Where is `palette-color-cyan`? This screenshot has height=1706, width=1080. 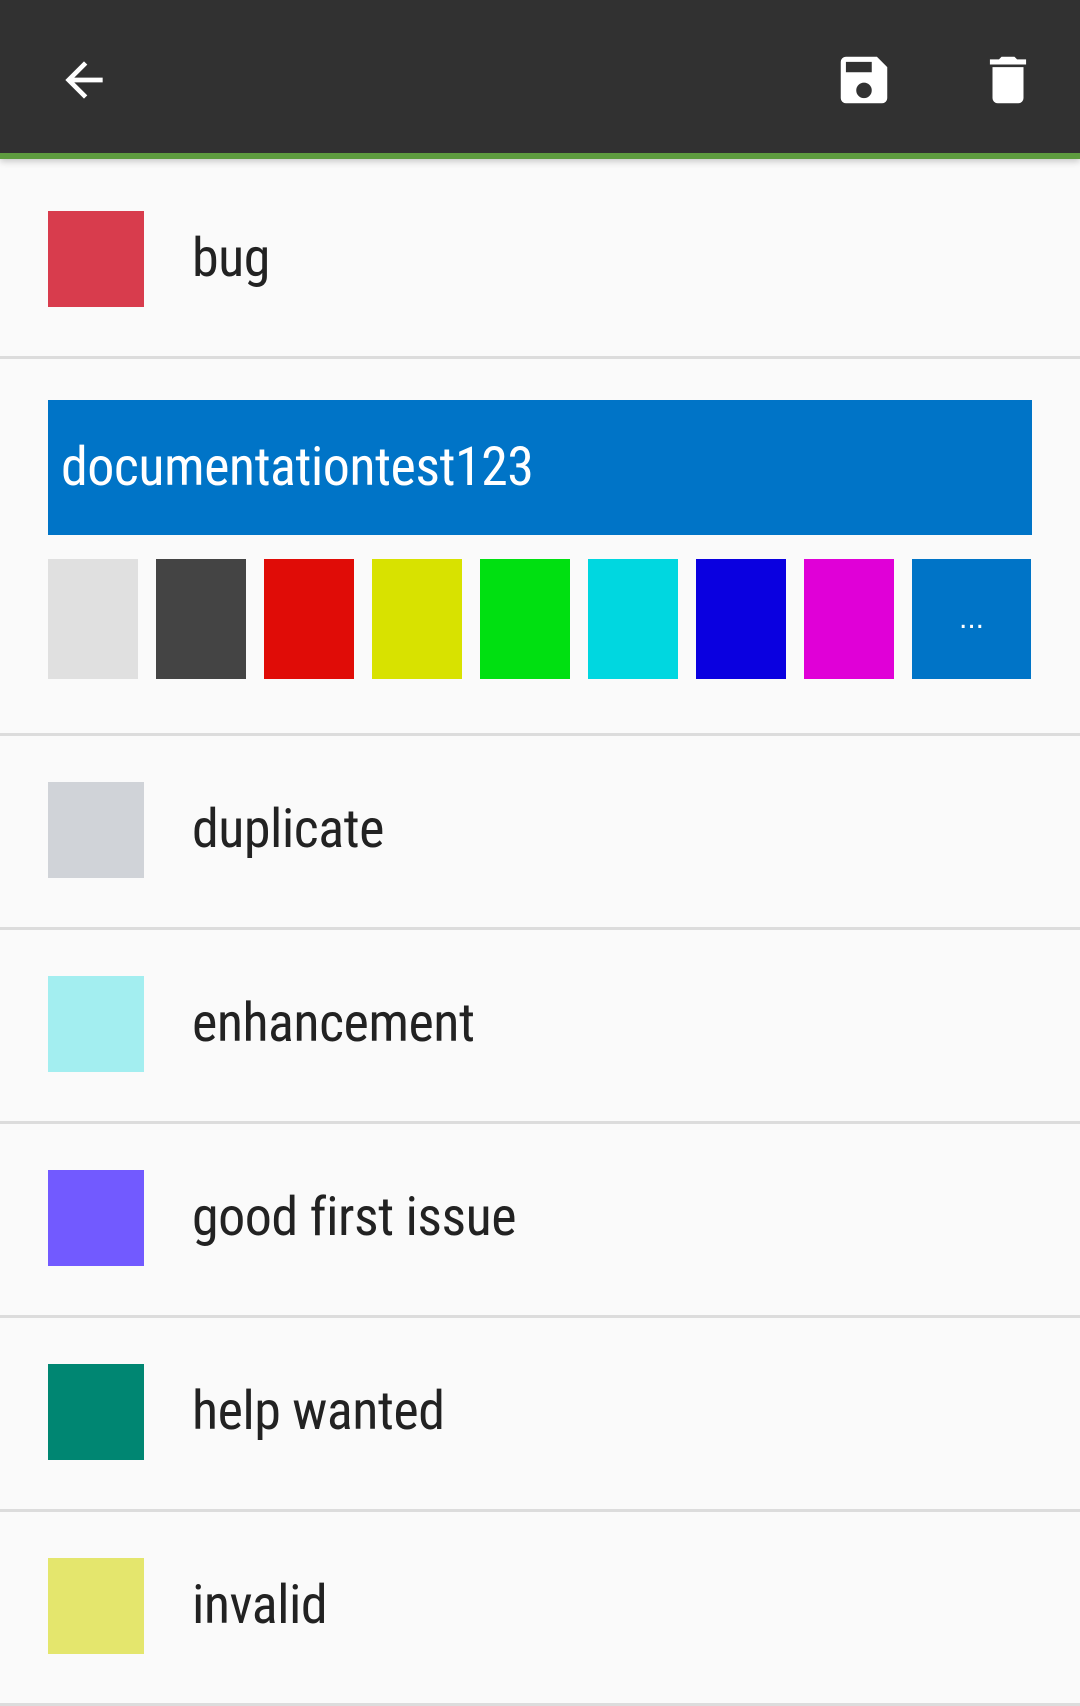 palette-color-cyan is located at coordinates (633, 619).